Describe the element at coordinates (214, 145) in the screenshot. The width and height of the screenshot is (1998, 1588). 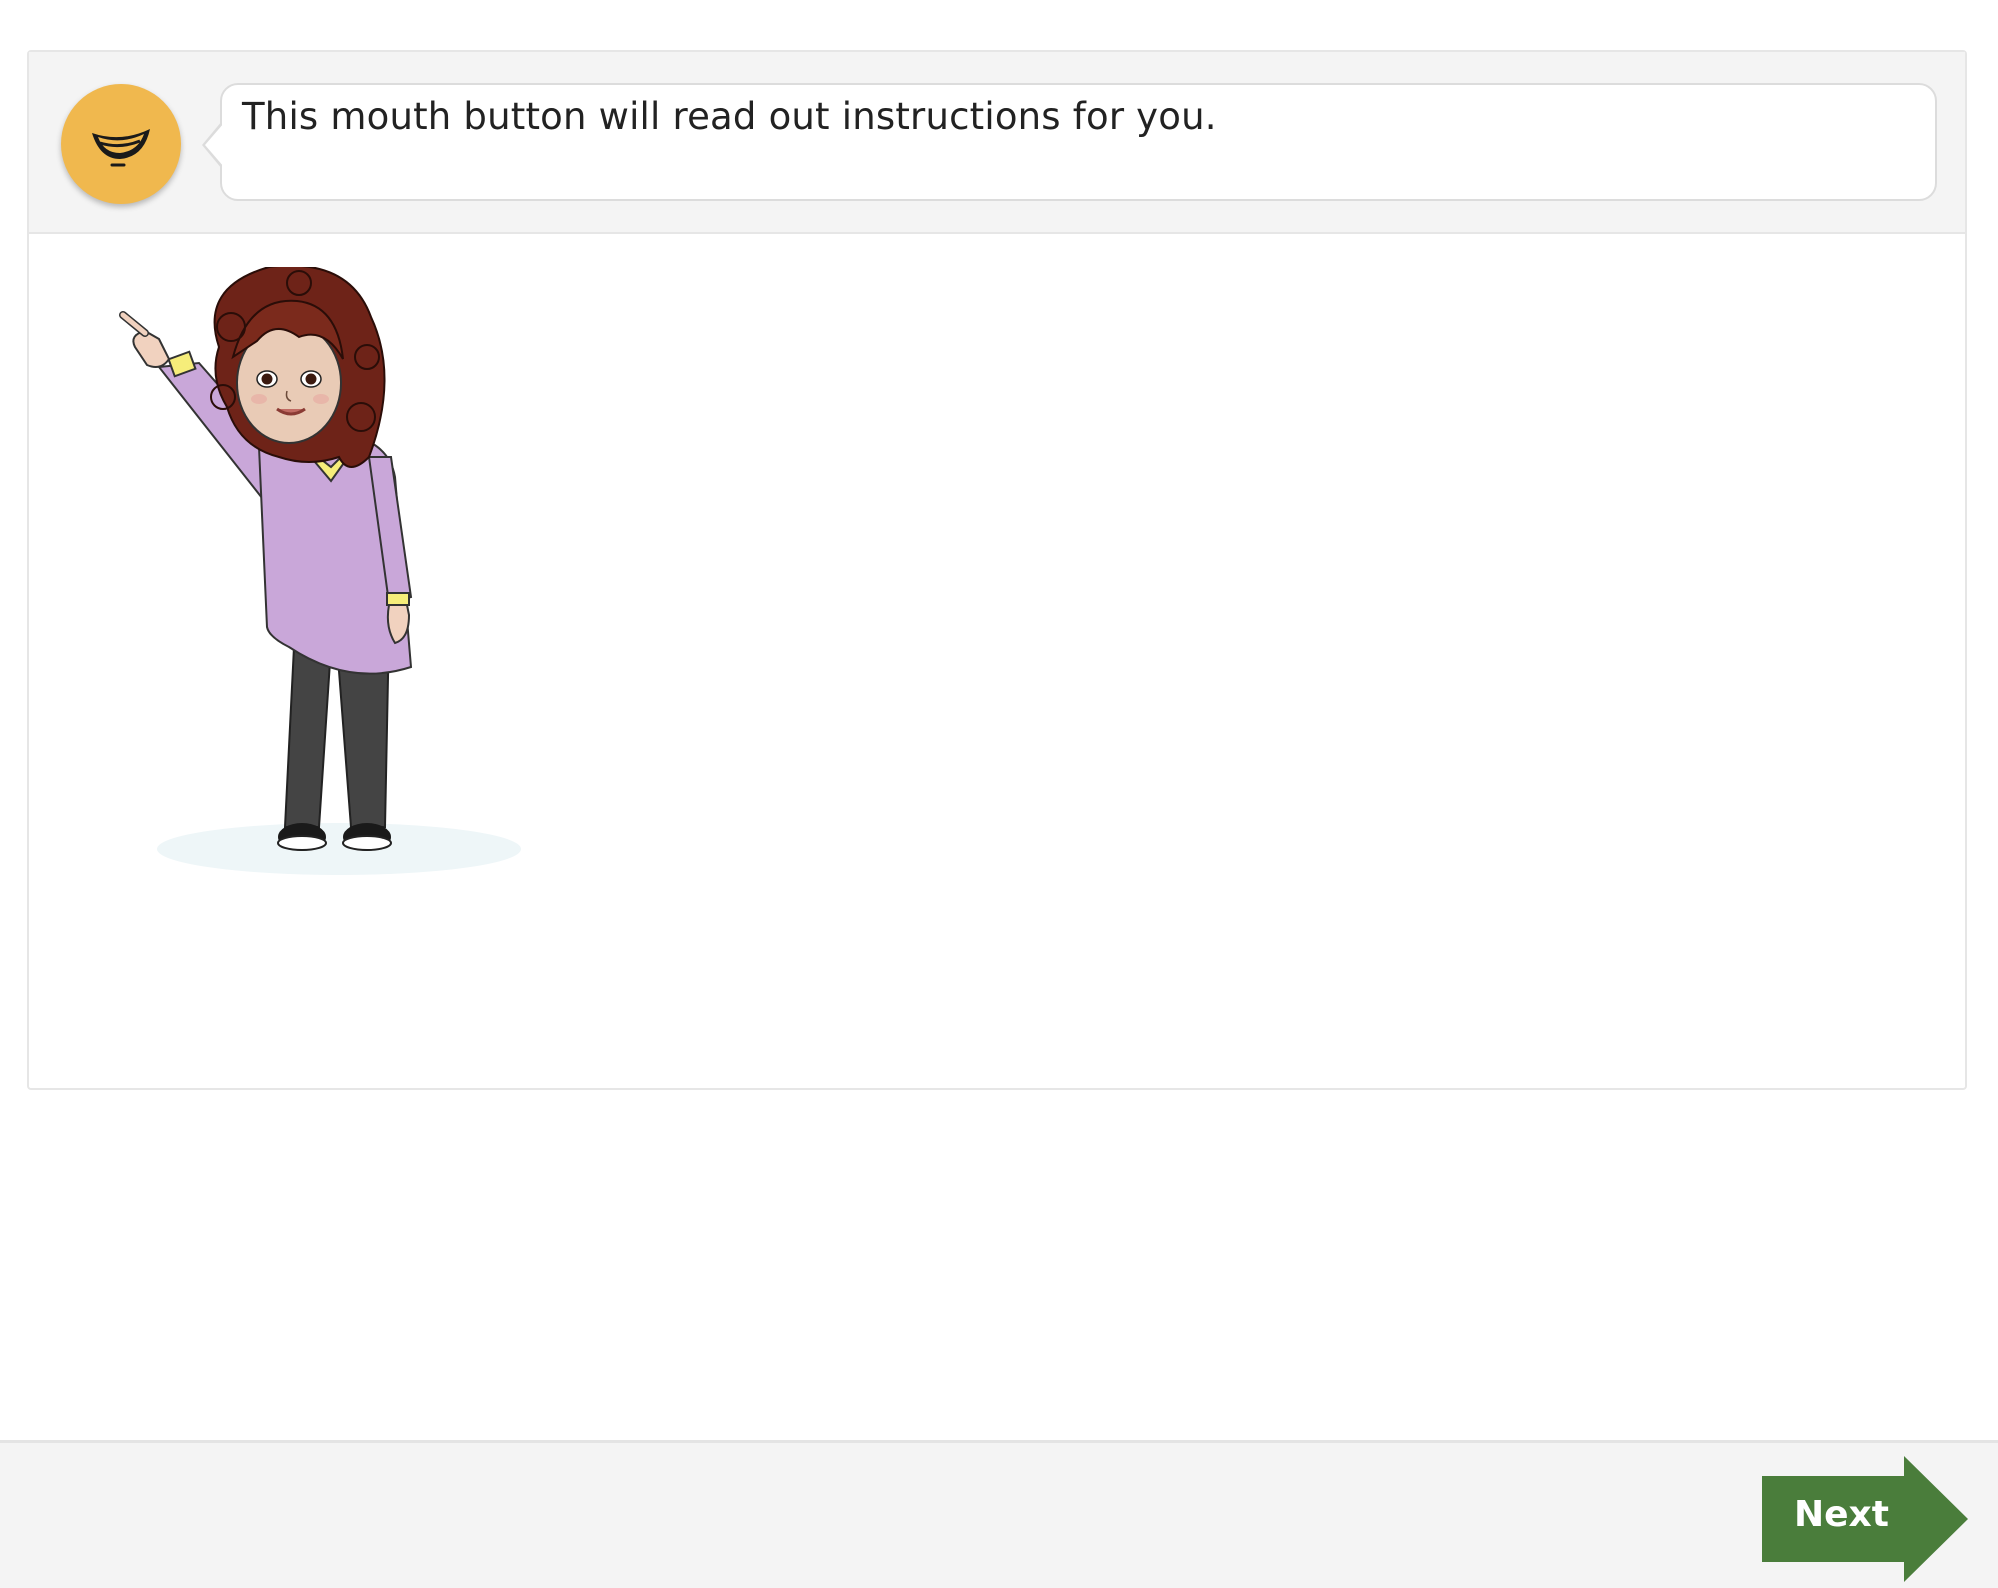
I see `speech-bubble-tail-inner` at that location.